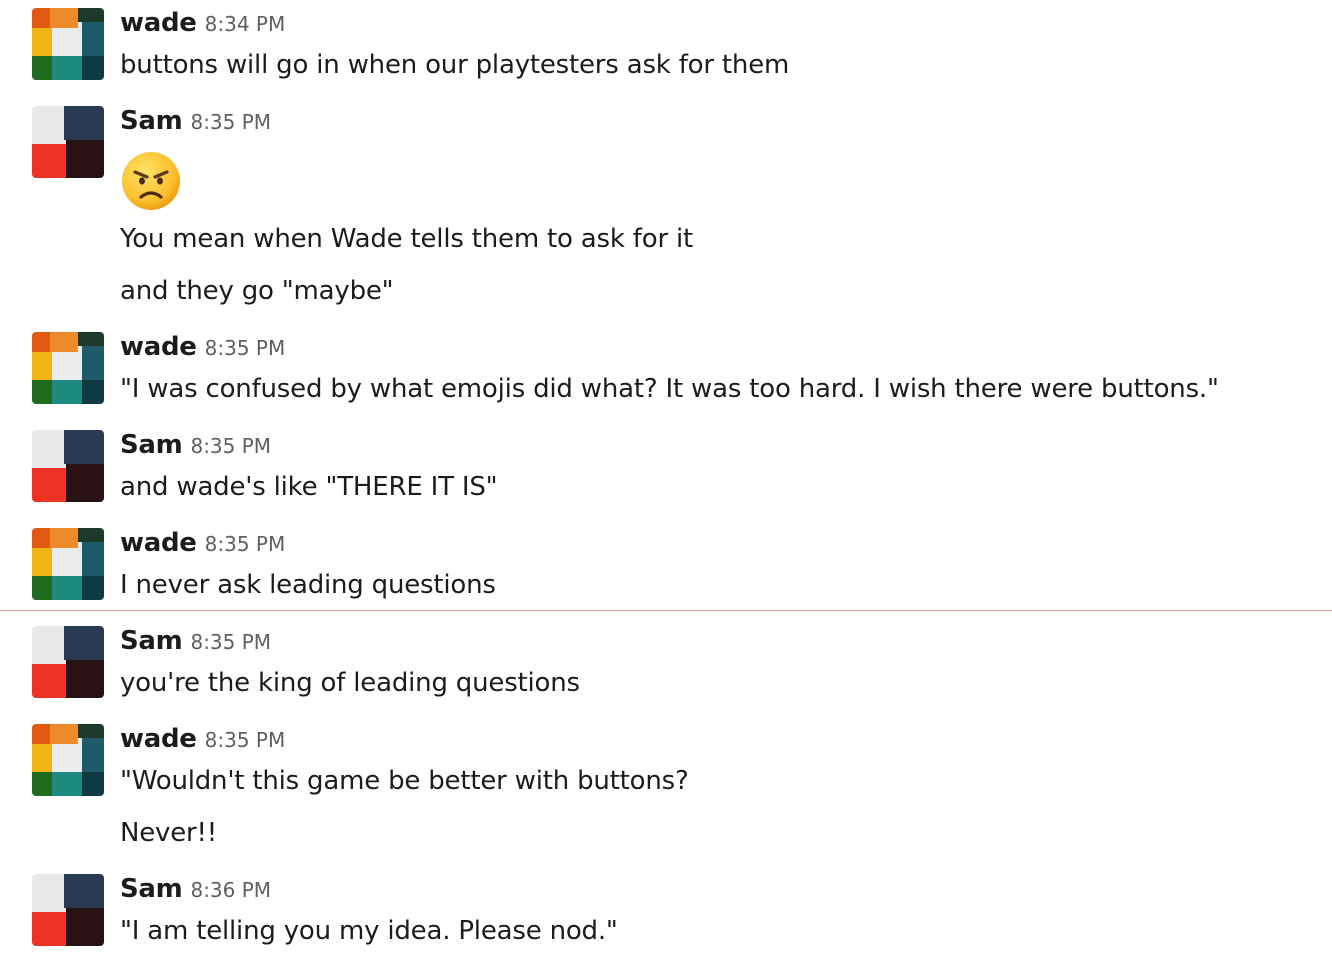  I want to click on message-text: "I am telling you my idea. Please nod.", so click(369, 931).